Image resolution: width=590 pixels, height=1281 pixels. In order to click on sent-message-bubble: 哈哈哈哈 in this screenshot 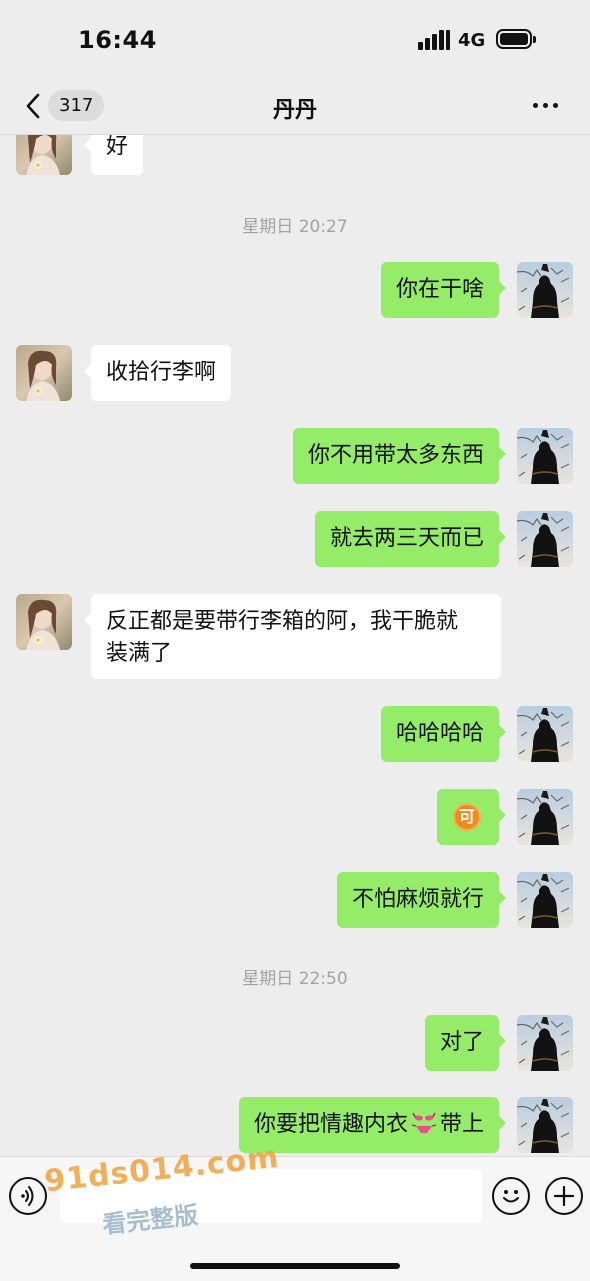, I will do `click(443, 734)`.